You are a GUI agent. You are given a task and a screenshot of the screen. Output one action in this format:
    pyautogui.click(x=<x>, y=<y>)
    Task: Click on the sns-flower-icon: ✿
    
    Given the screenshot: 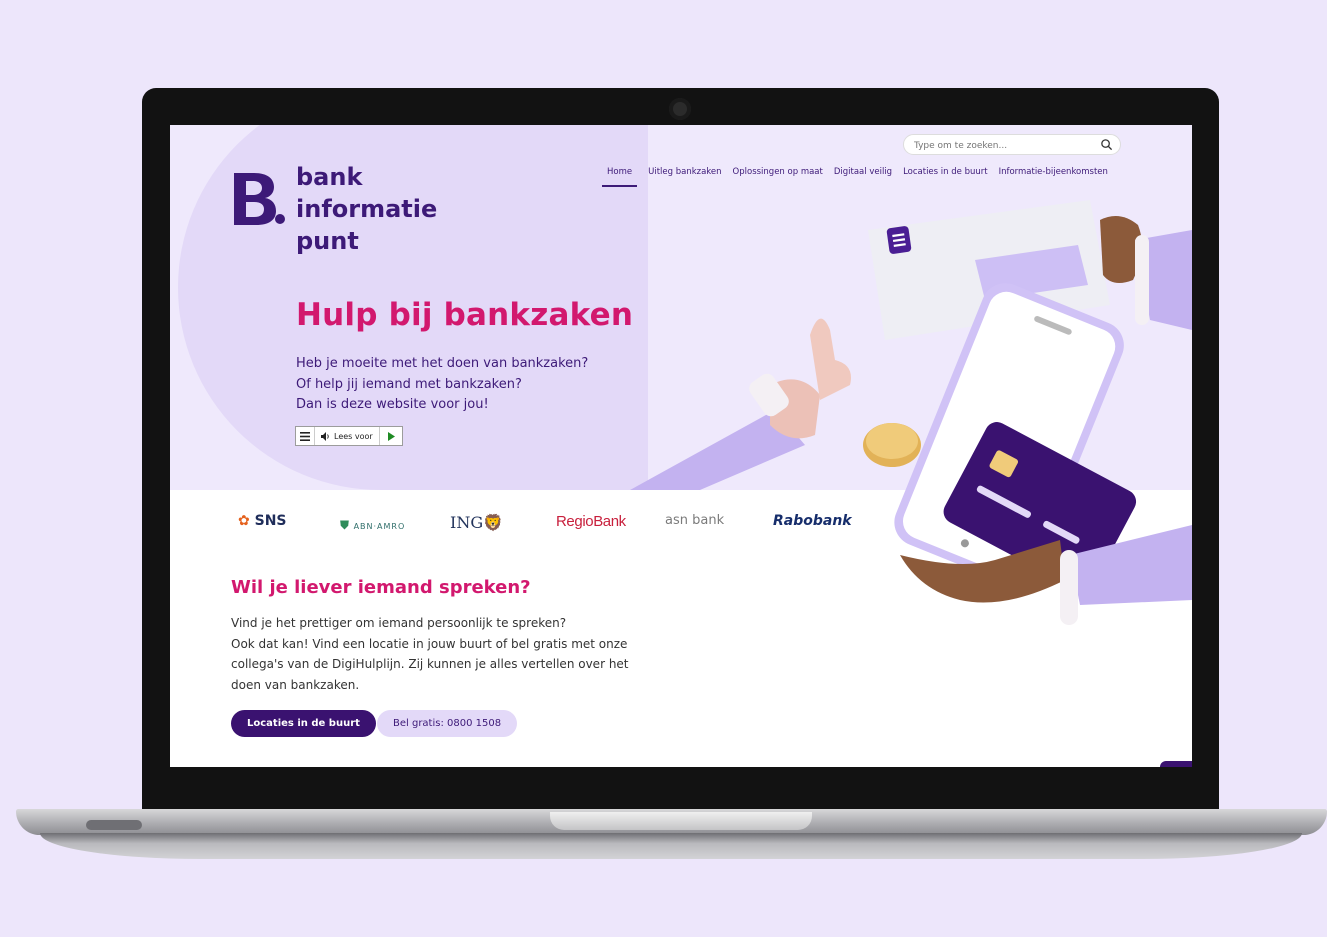 What is the action you would take?
    pyautogui.click(x=244, y=521)
    